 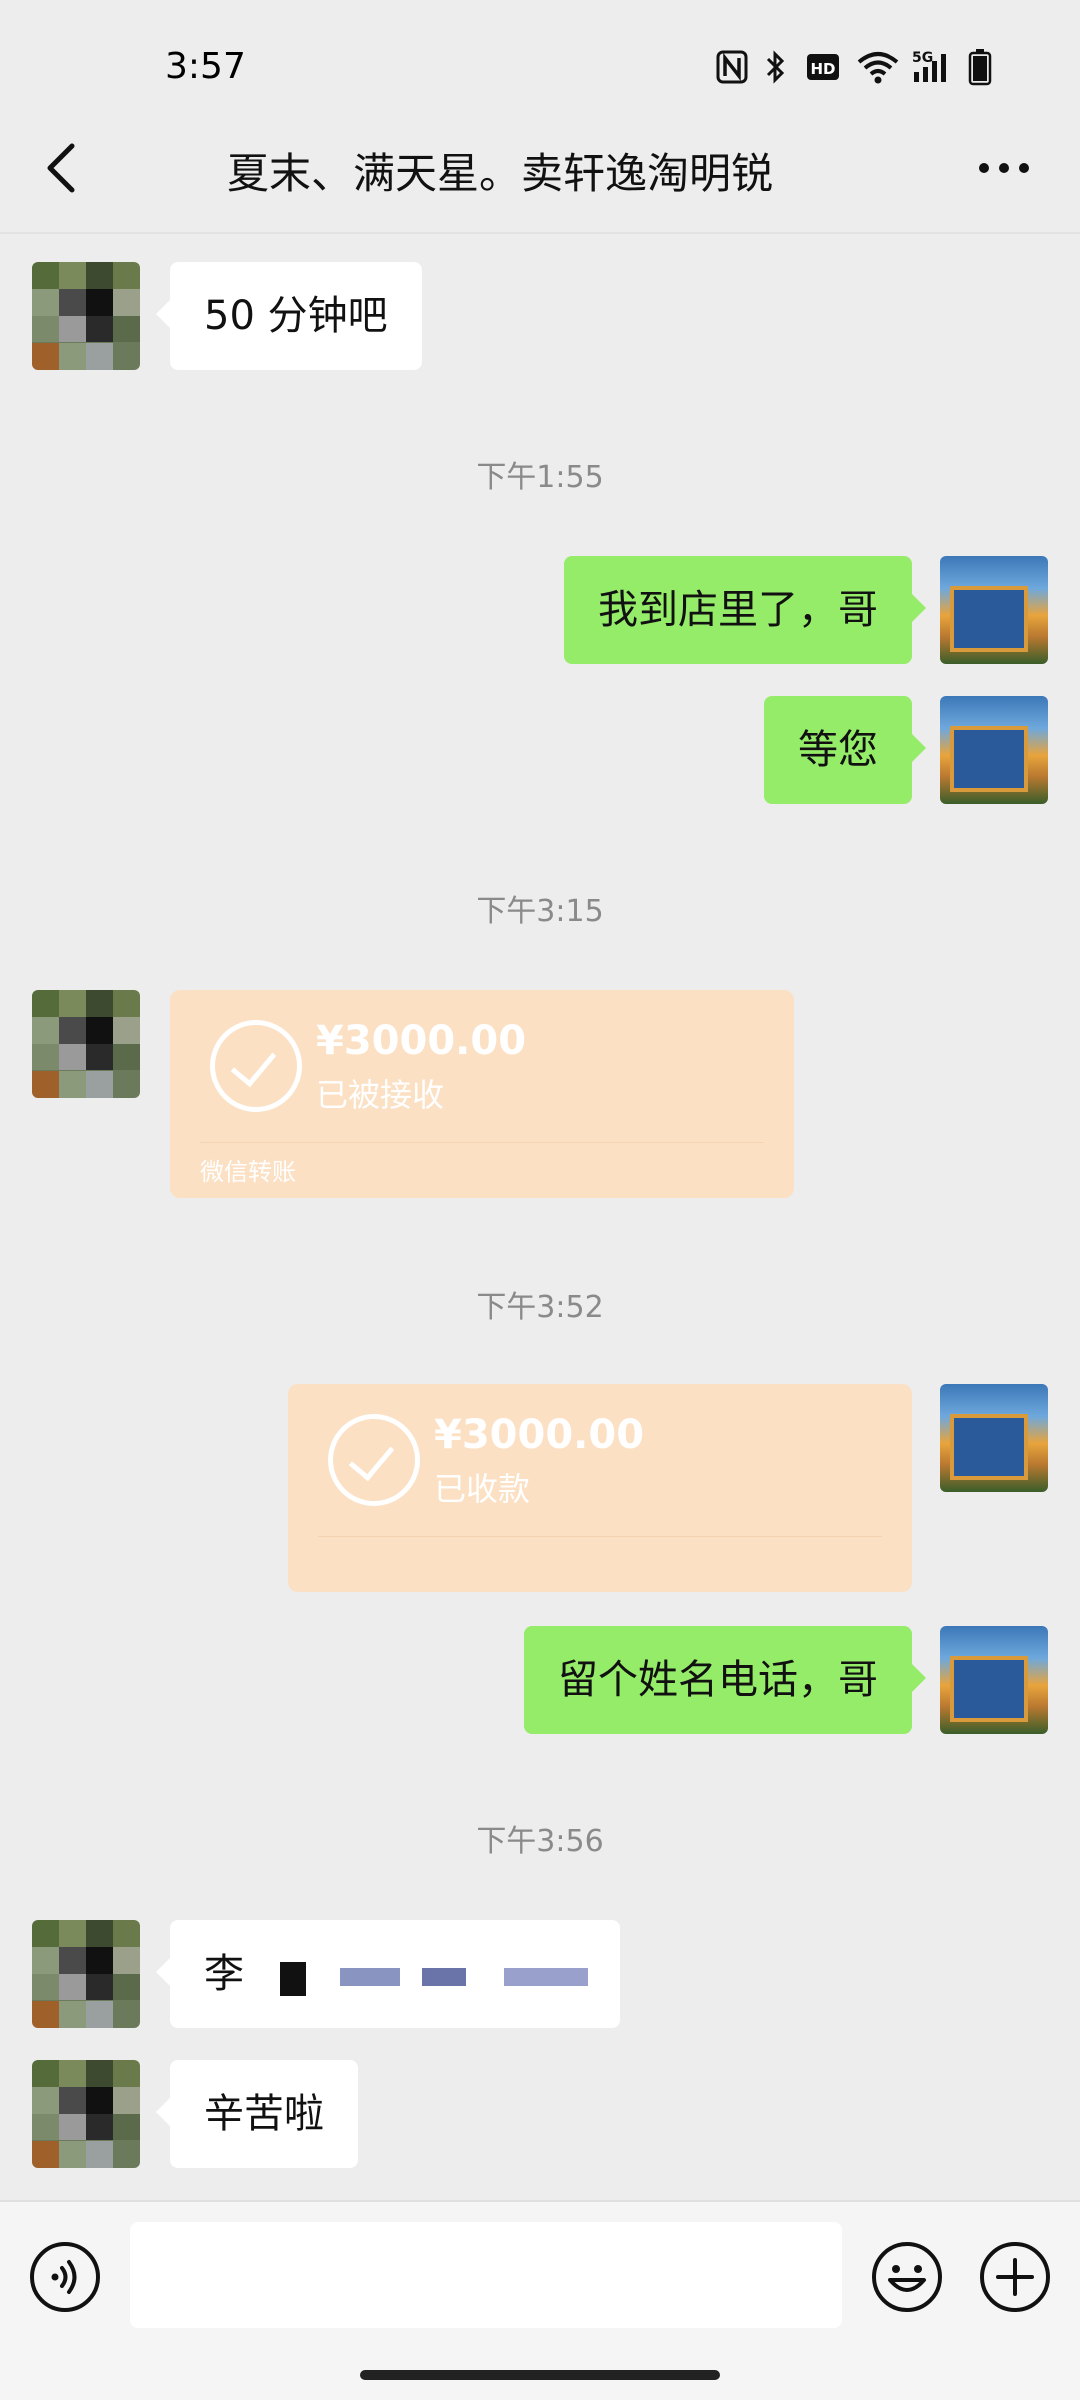 I want to click on battery-icon, so click(x=980, y=67).